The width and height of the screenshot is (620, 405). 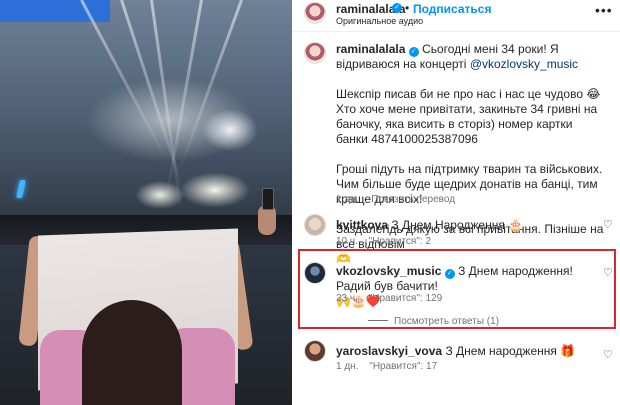 What do you see at coordinates (370, 49) in the screenshot?
I see `caption-username: raminalalala` at bounding box center [370, 49].